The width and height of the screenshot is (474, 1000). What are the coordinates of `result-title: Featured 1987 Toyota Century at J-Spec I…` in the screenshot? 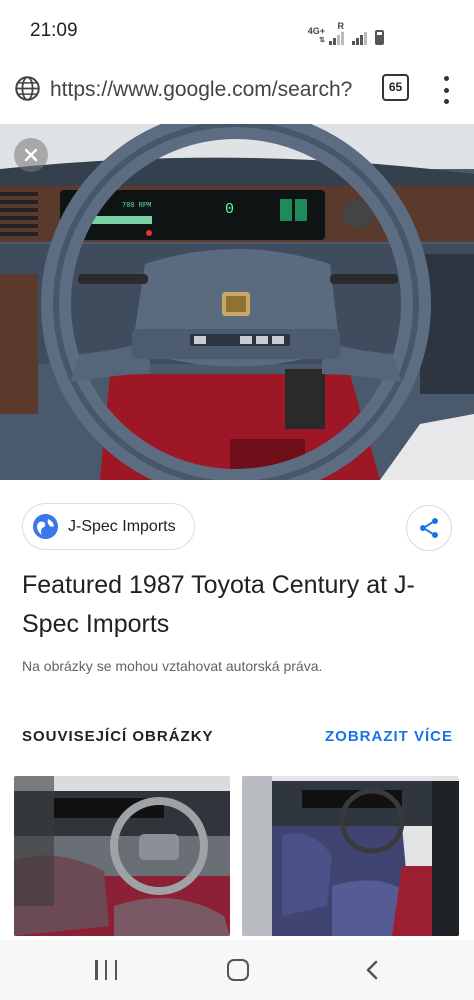 It's located at (237, 605).